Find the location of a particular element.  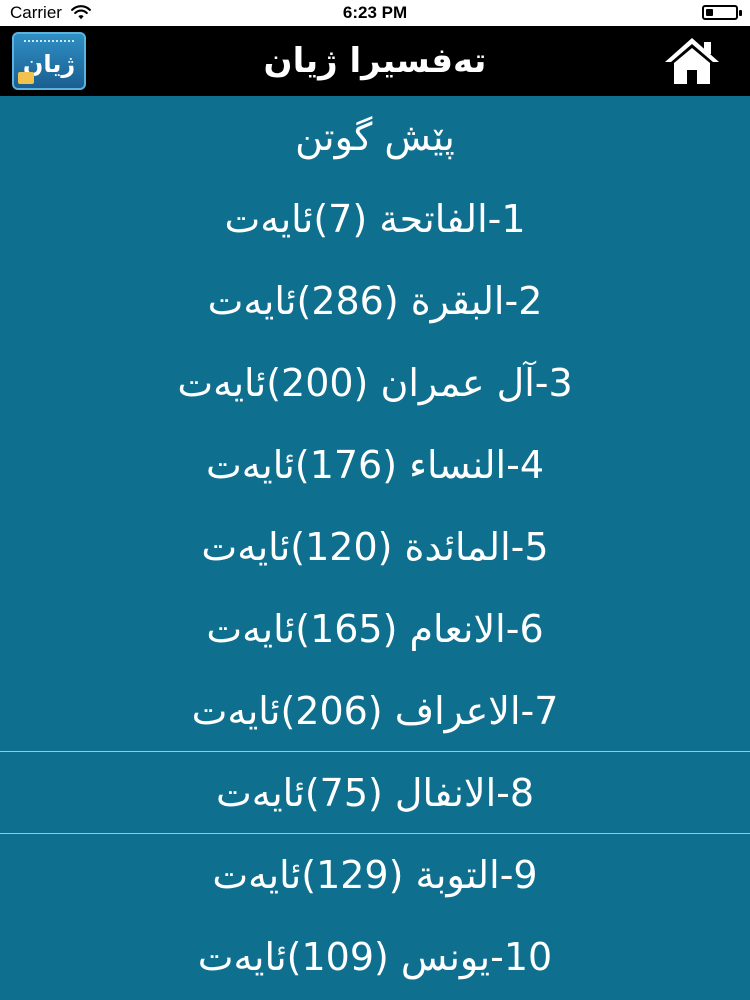

chapter-item: 7-الاعراف (206)ئایەت is located at coordinates (375, 711).